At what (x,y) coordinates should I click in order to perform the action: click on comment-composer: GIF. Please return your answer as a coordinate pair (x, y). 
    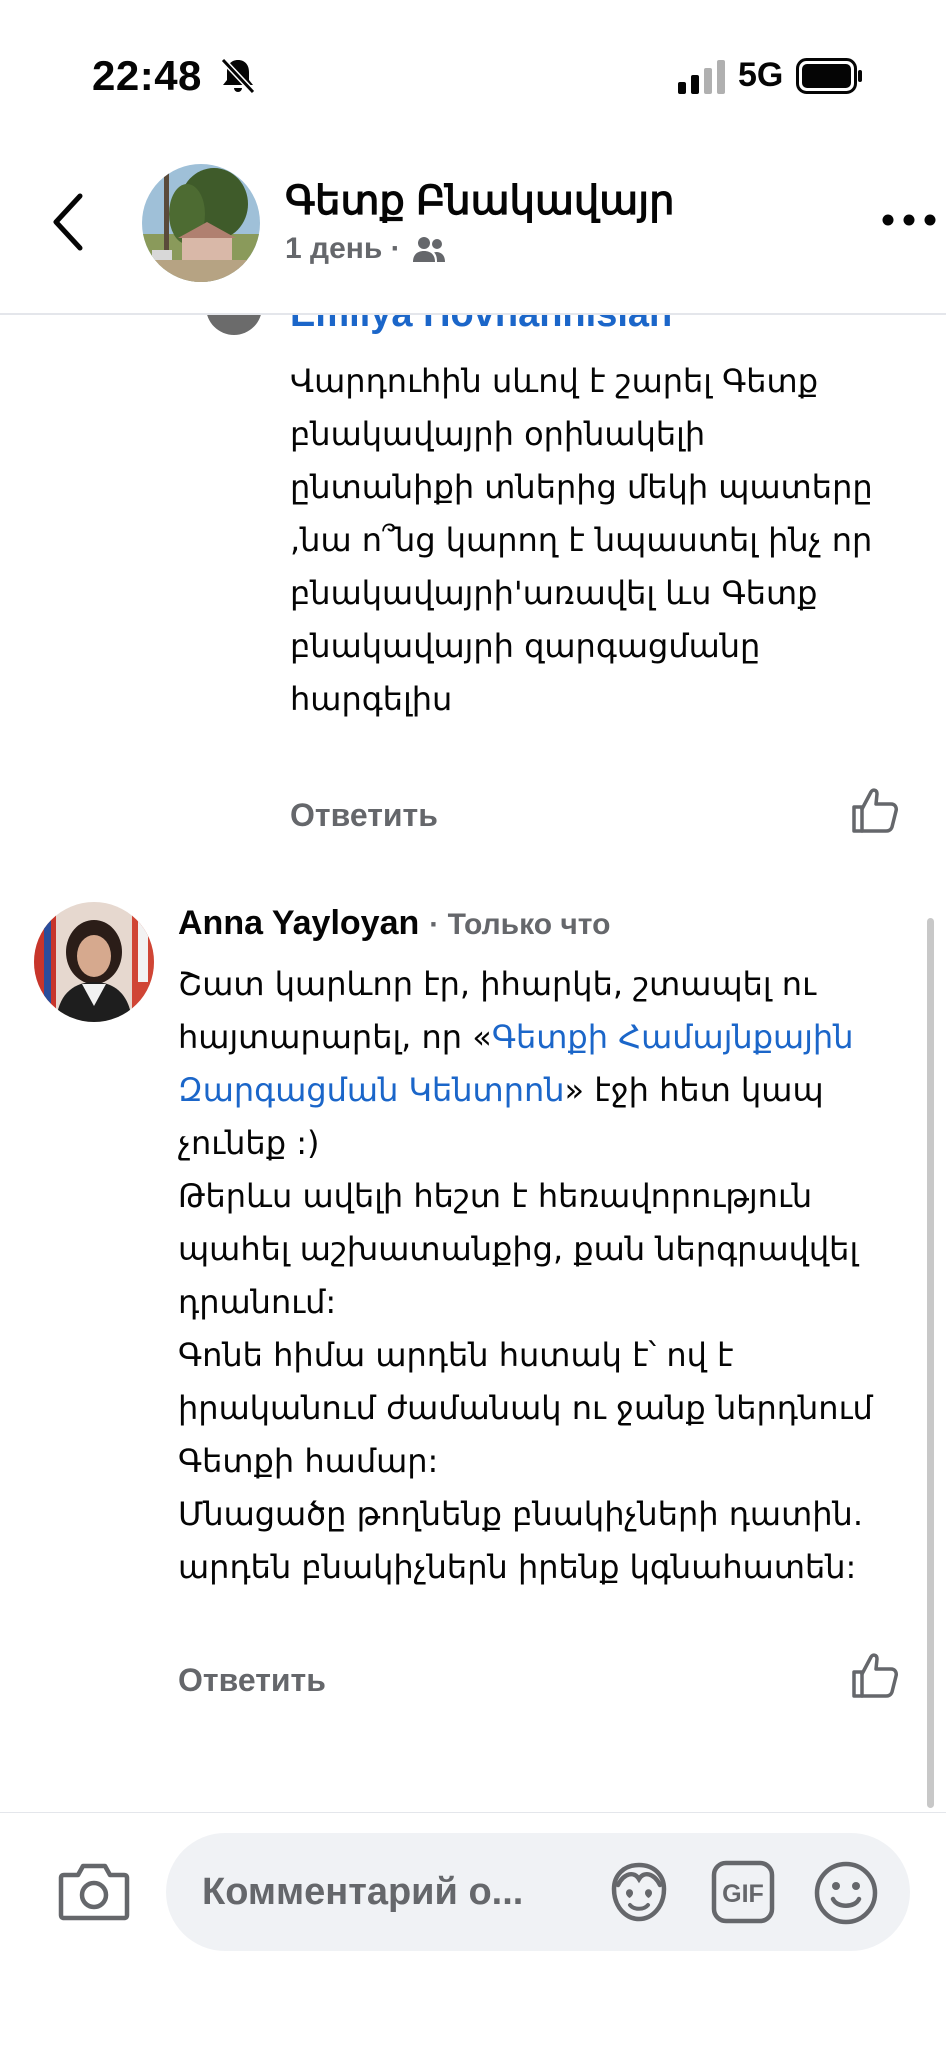
    Looking at the image, I should click on (473, 1930).